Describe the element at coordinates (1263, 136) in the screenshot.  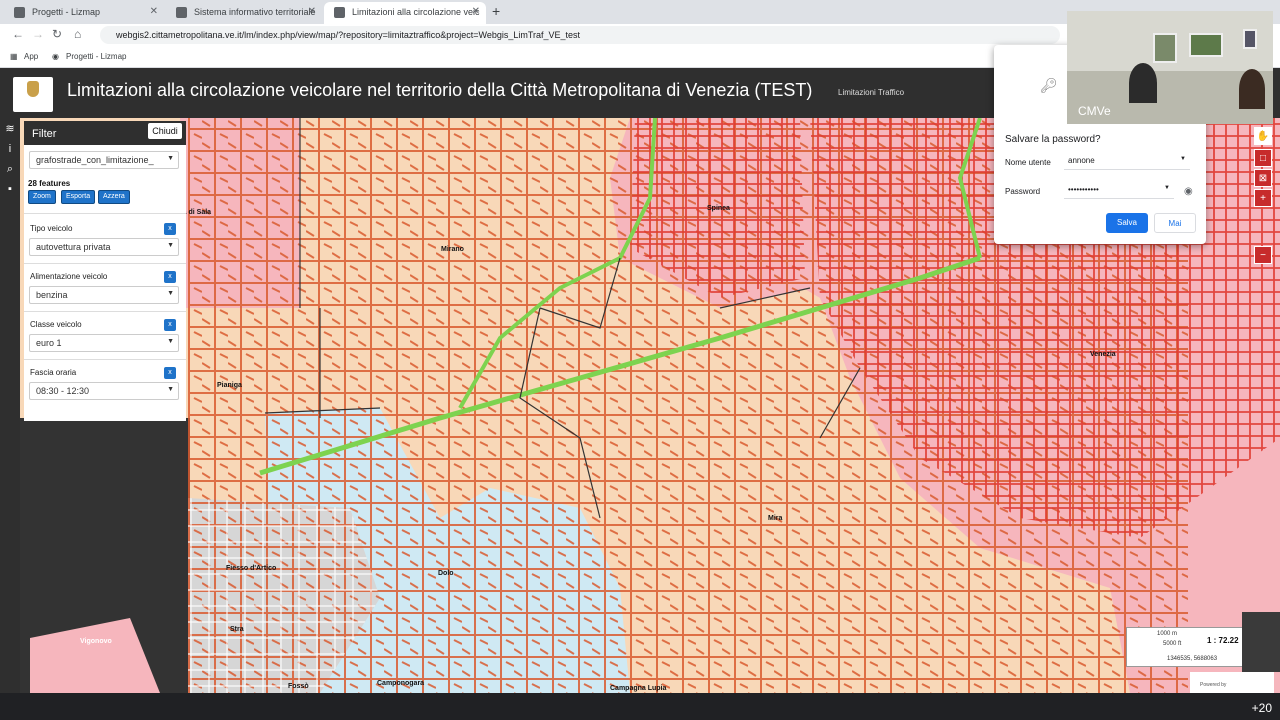
I see `pan-hand-icon: ✋` at that location.